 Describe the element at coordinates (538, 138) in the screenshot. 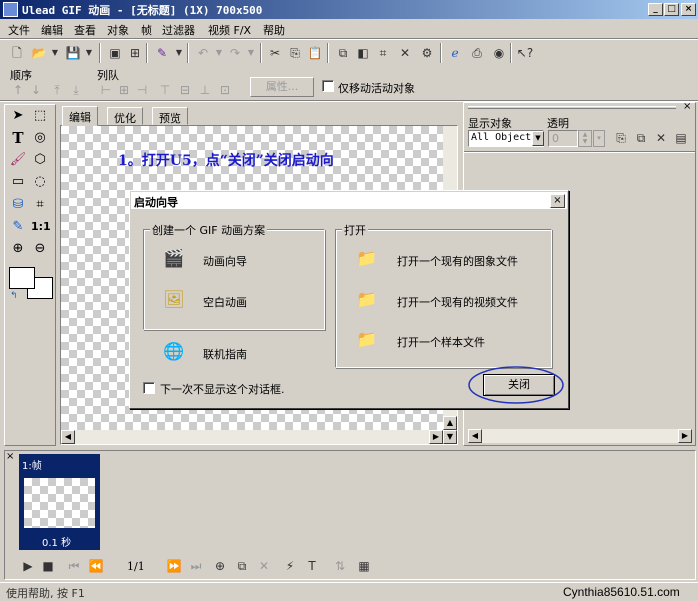

I see `select-dropdown-arrow-icon: ▼` at that location.